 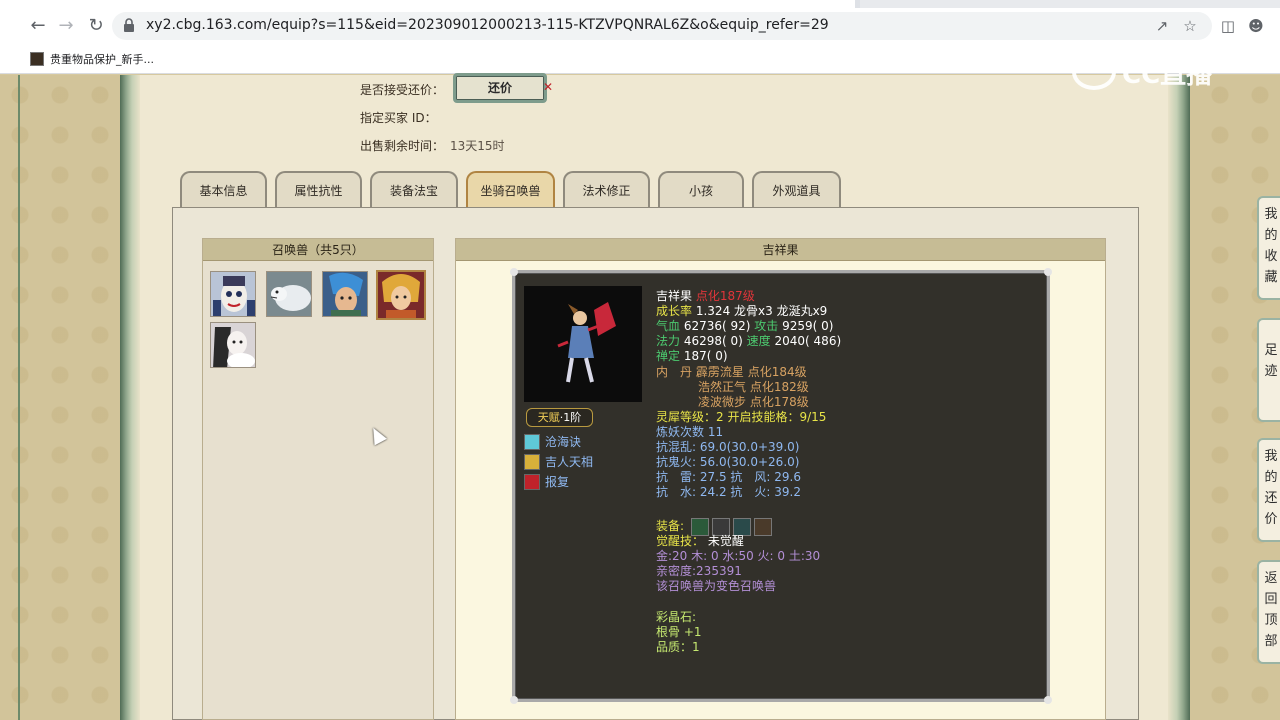 I want to click on neidan-level: 点化178级, so click(x=779, y=402).